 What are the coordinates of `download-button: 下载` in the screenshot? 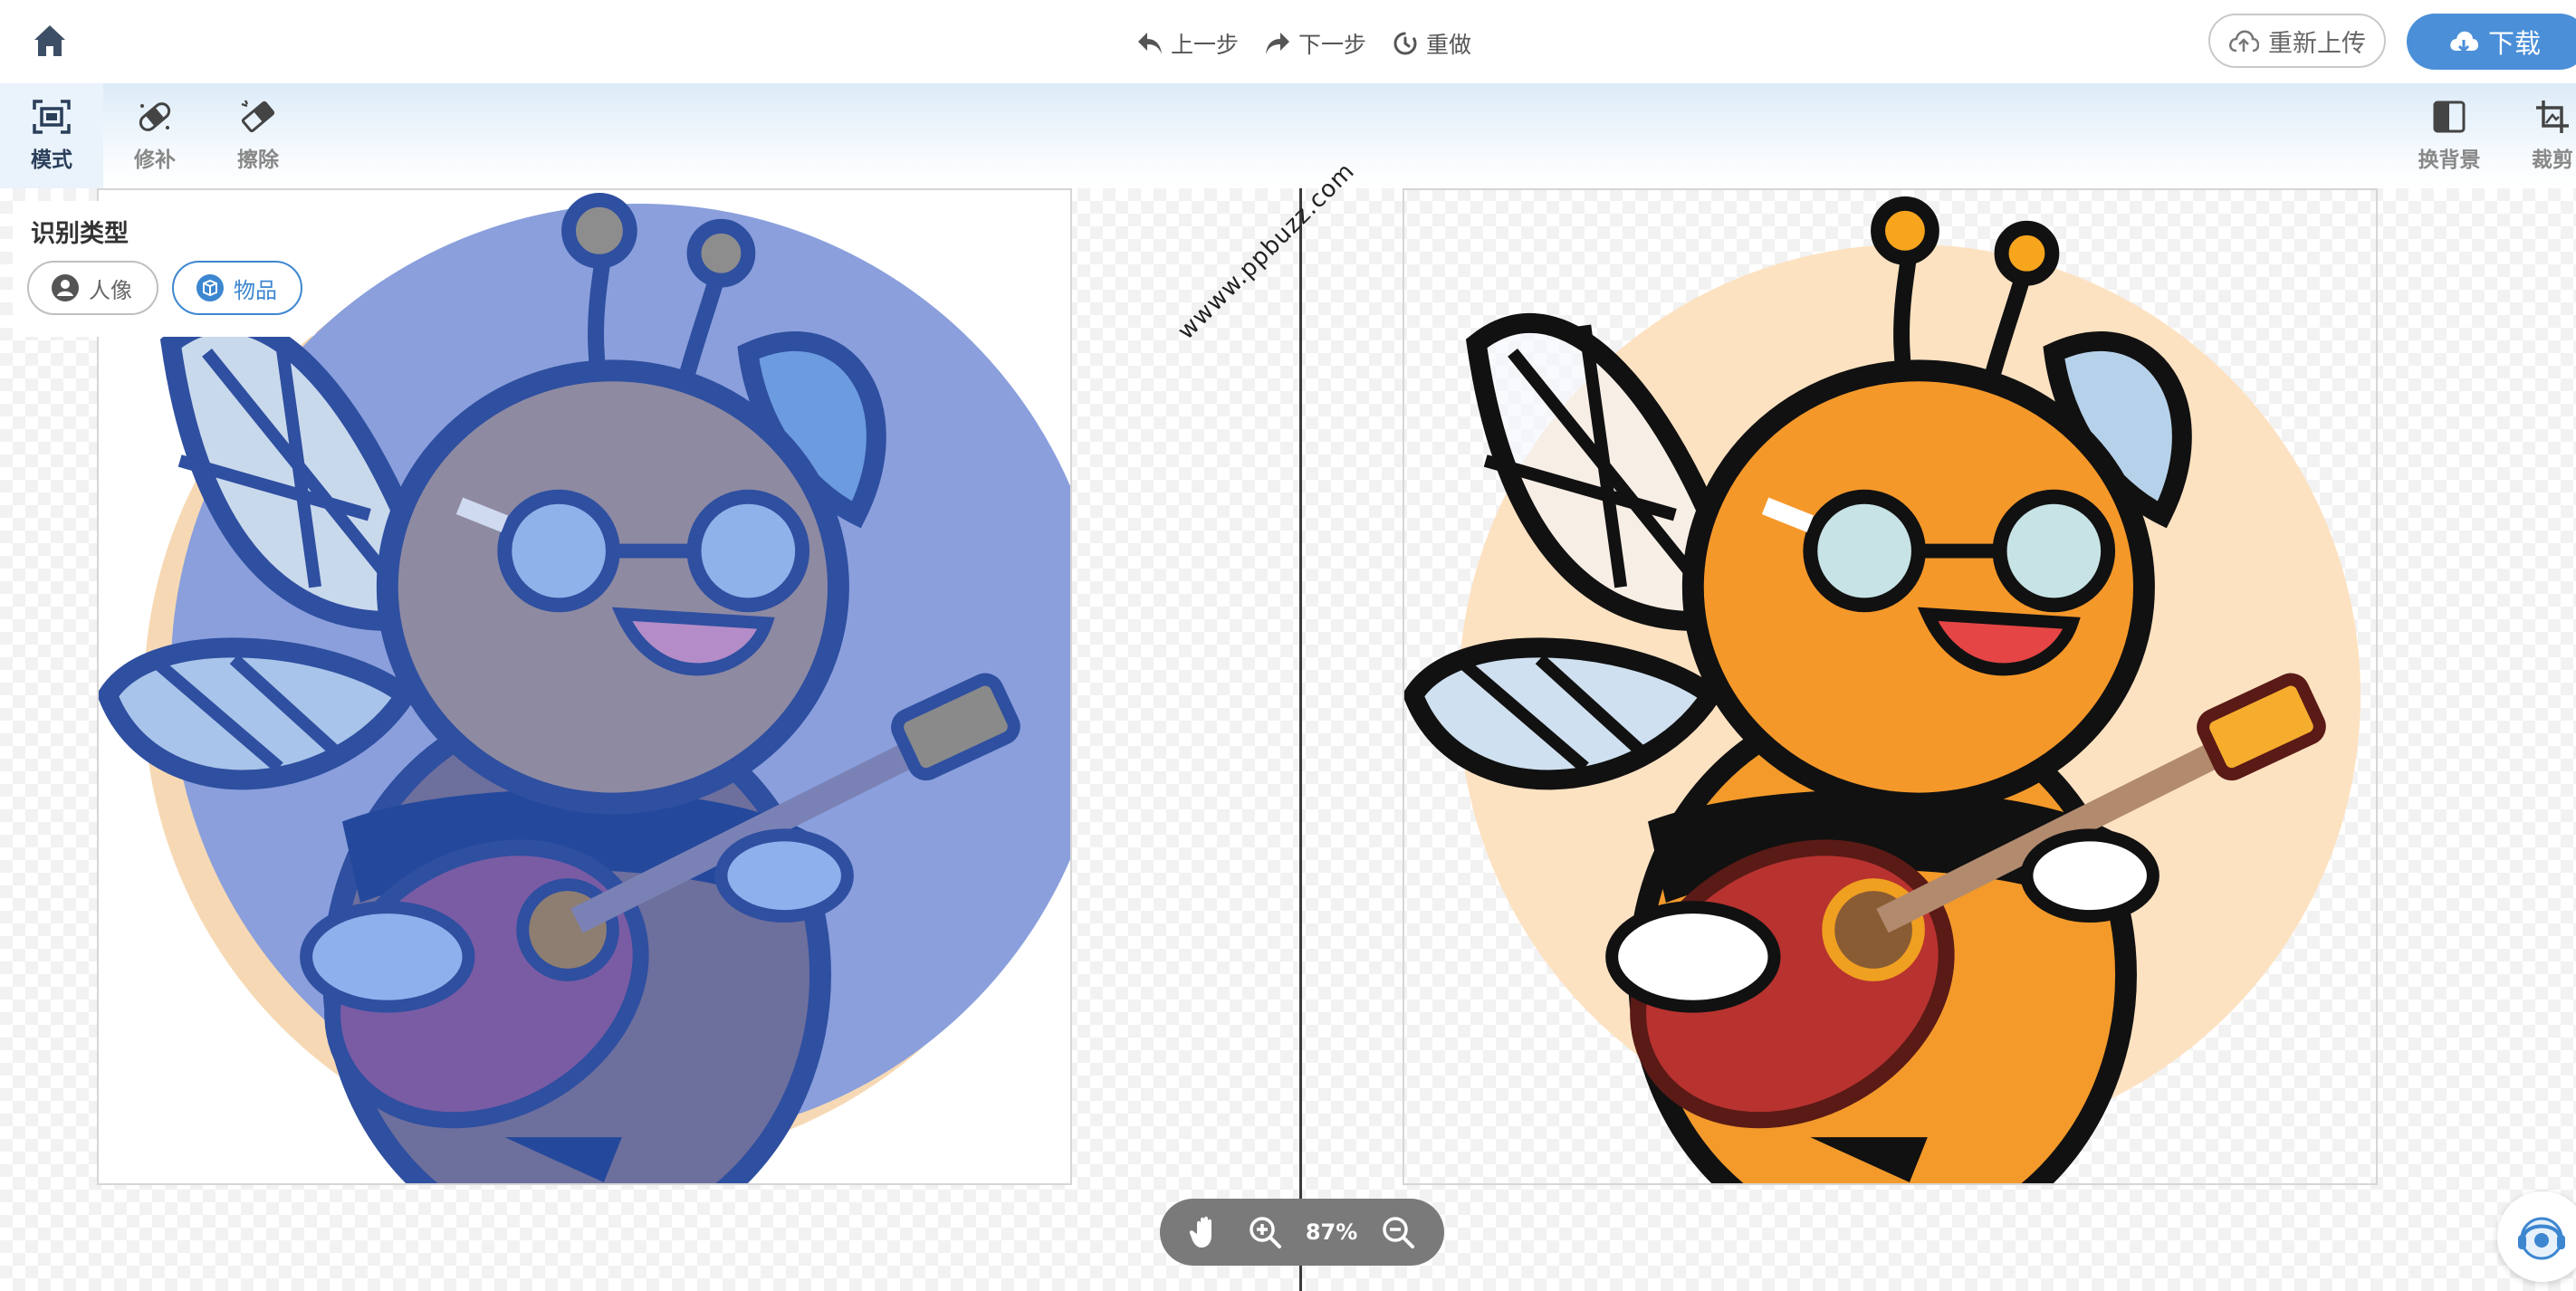 It's located at (2491, 42).